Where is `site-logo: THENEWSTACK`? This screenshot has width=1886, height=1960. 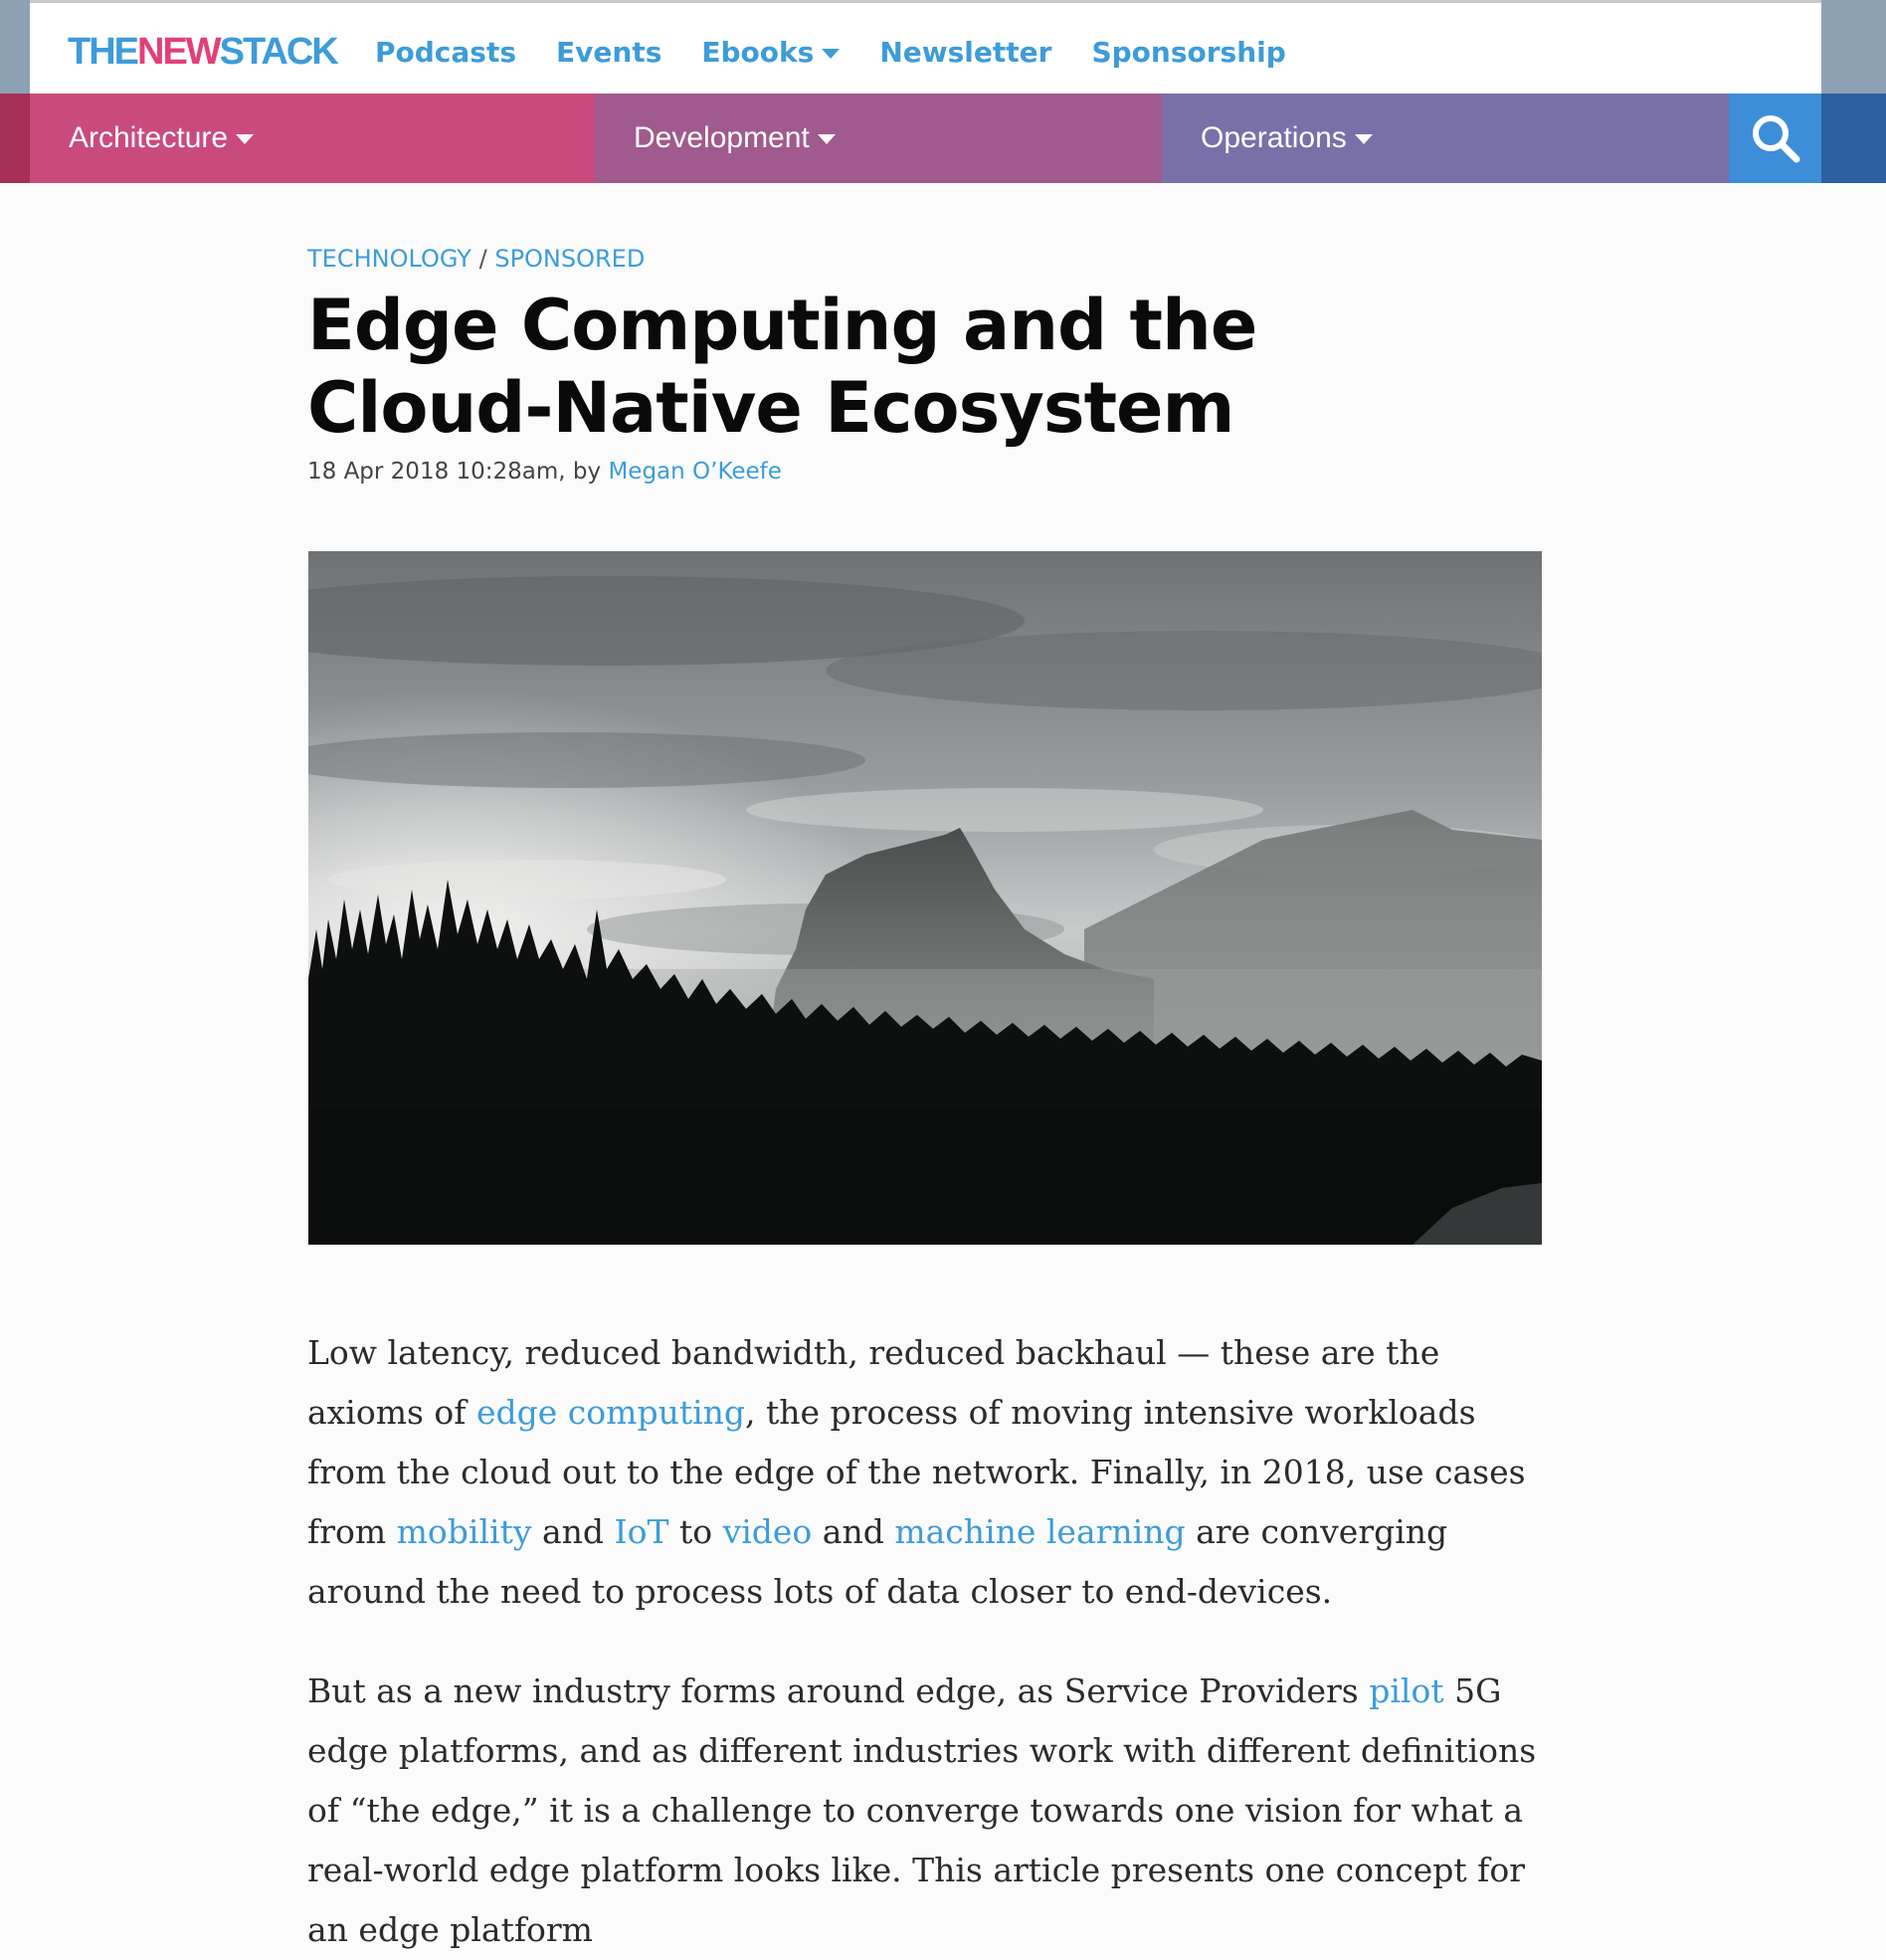
site-logo: THENEWSTACK is located at coordinates (203, 52).